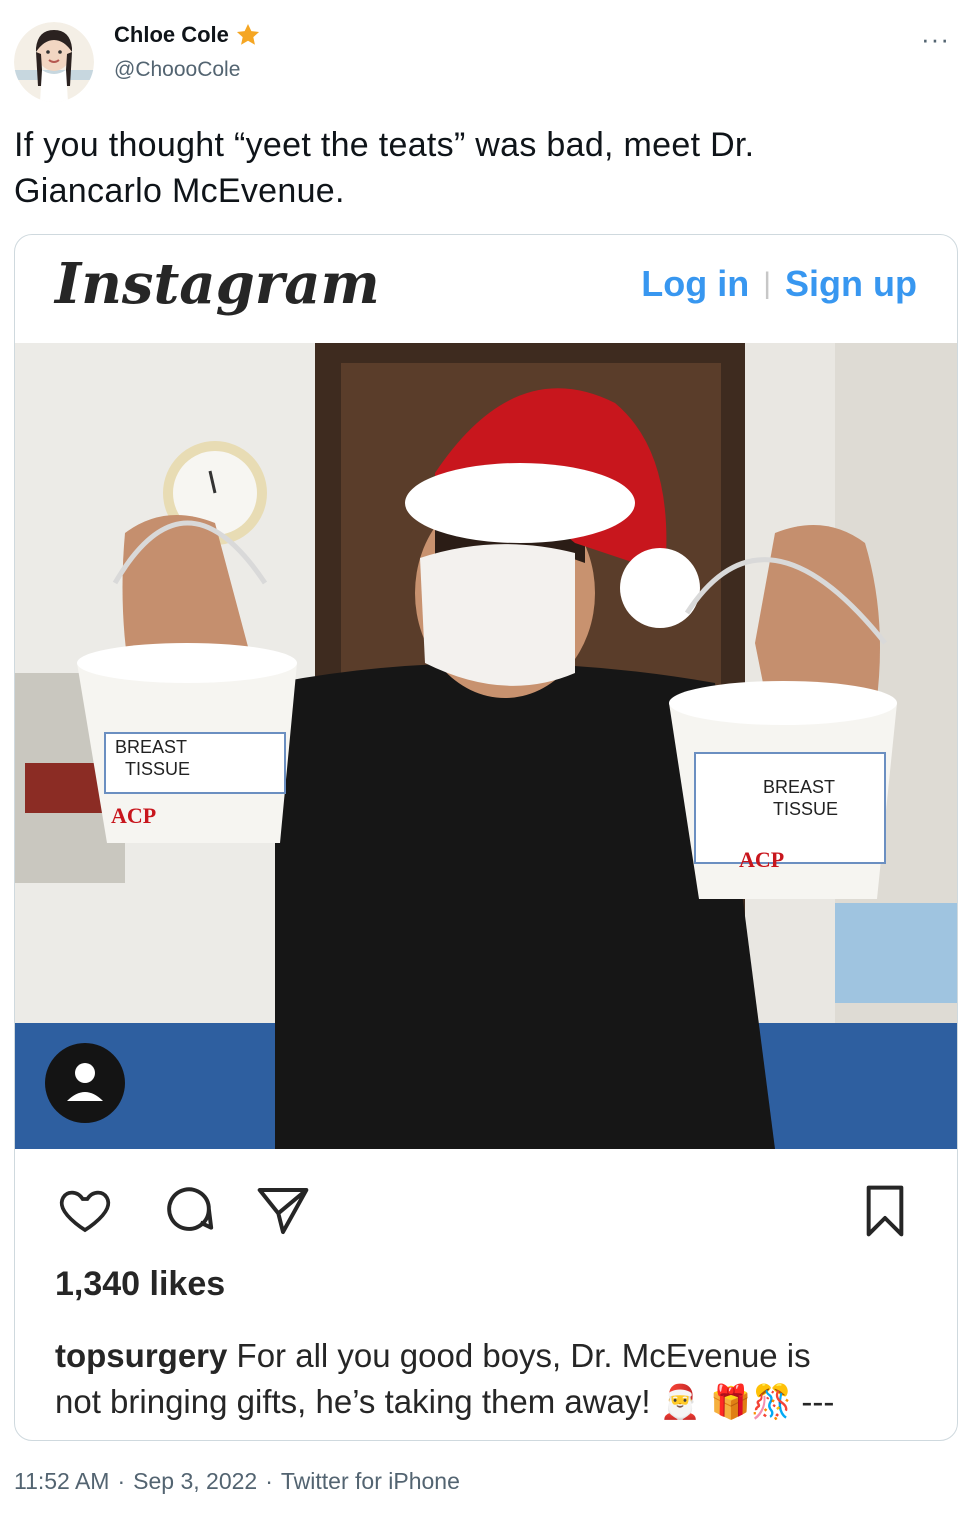  What do you see at coordinates (179, 191) in the screenshot?
I see `tweet-text-line-2: Giancarlo McEvenue.` at bounding box center [179, 191].